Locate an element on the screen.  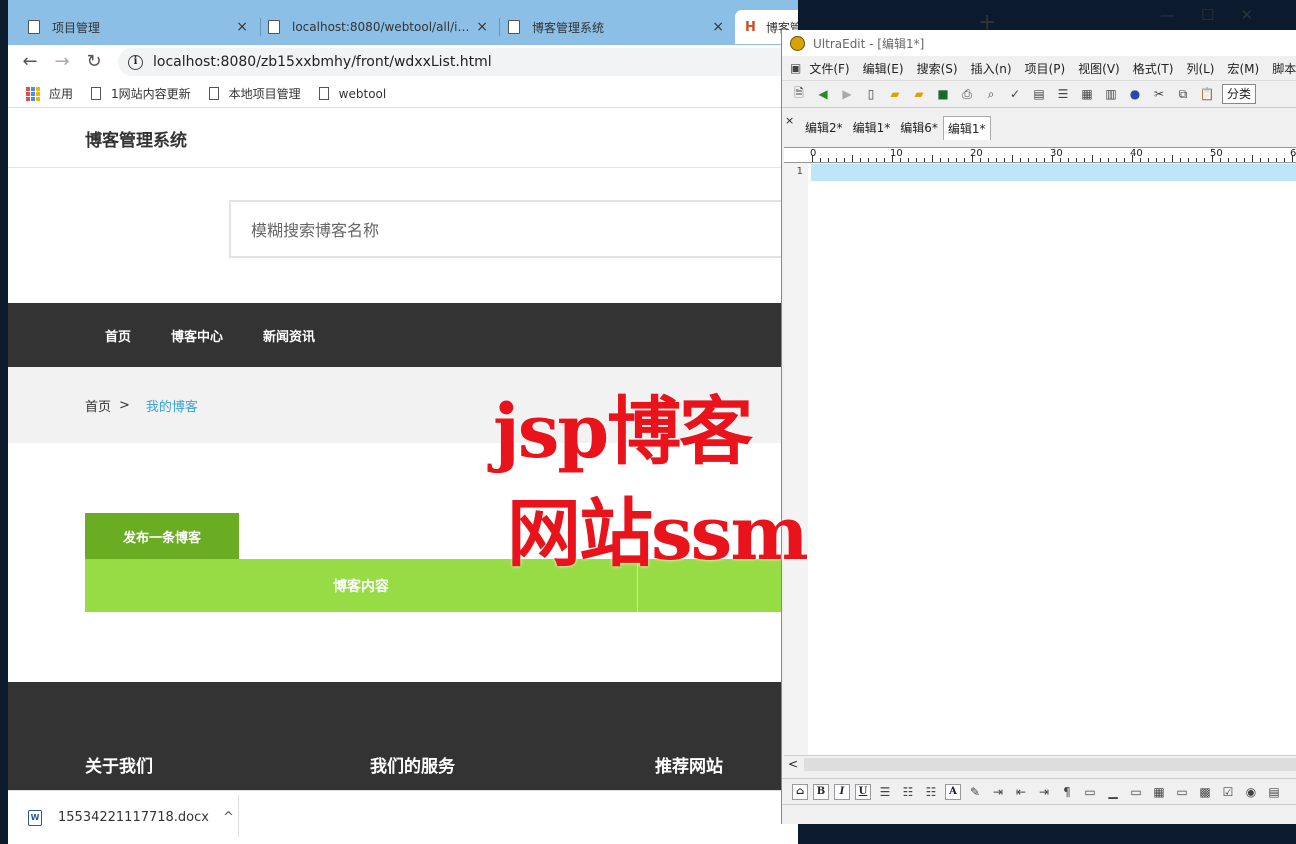
nav-home: 首页 is located at coordinates (118, 335).